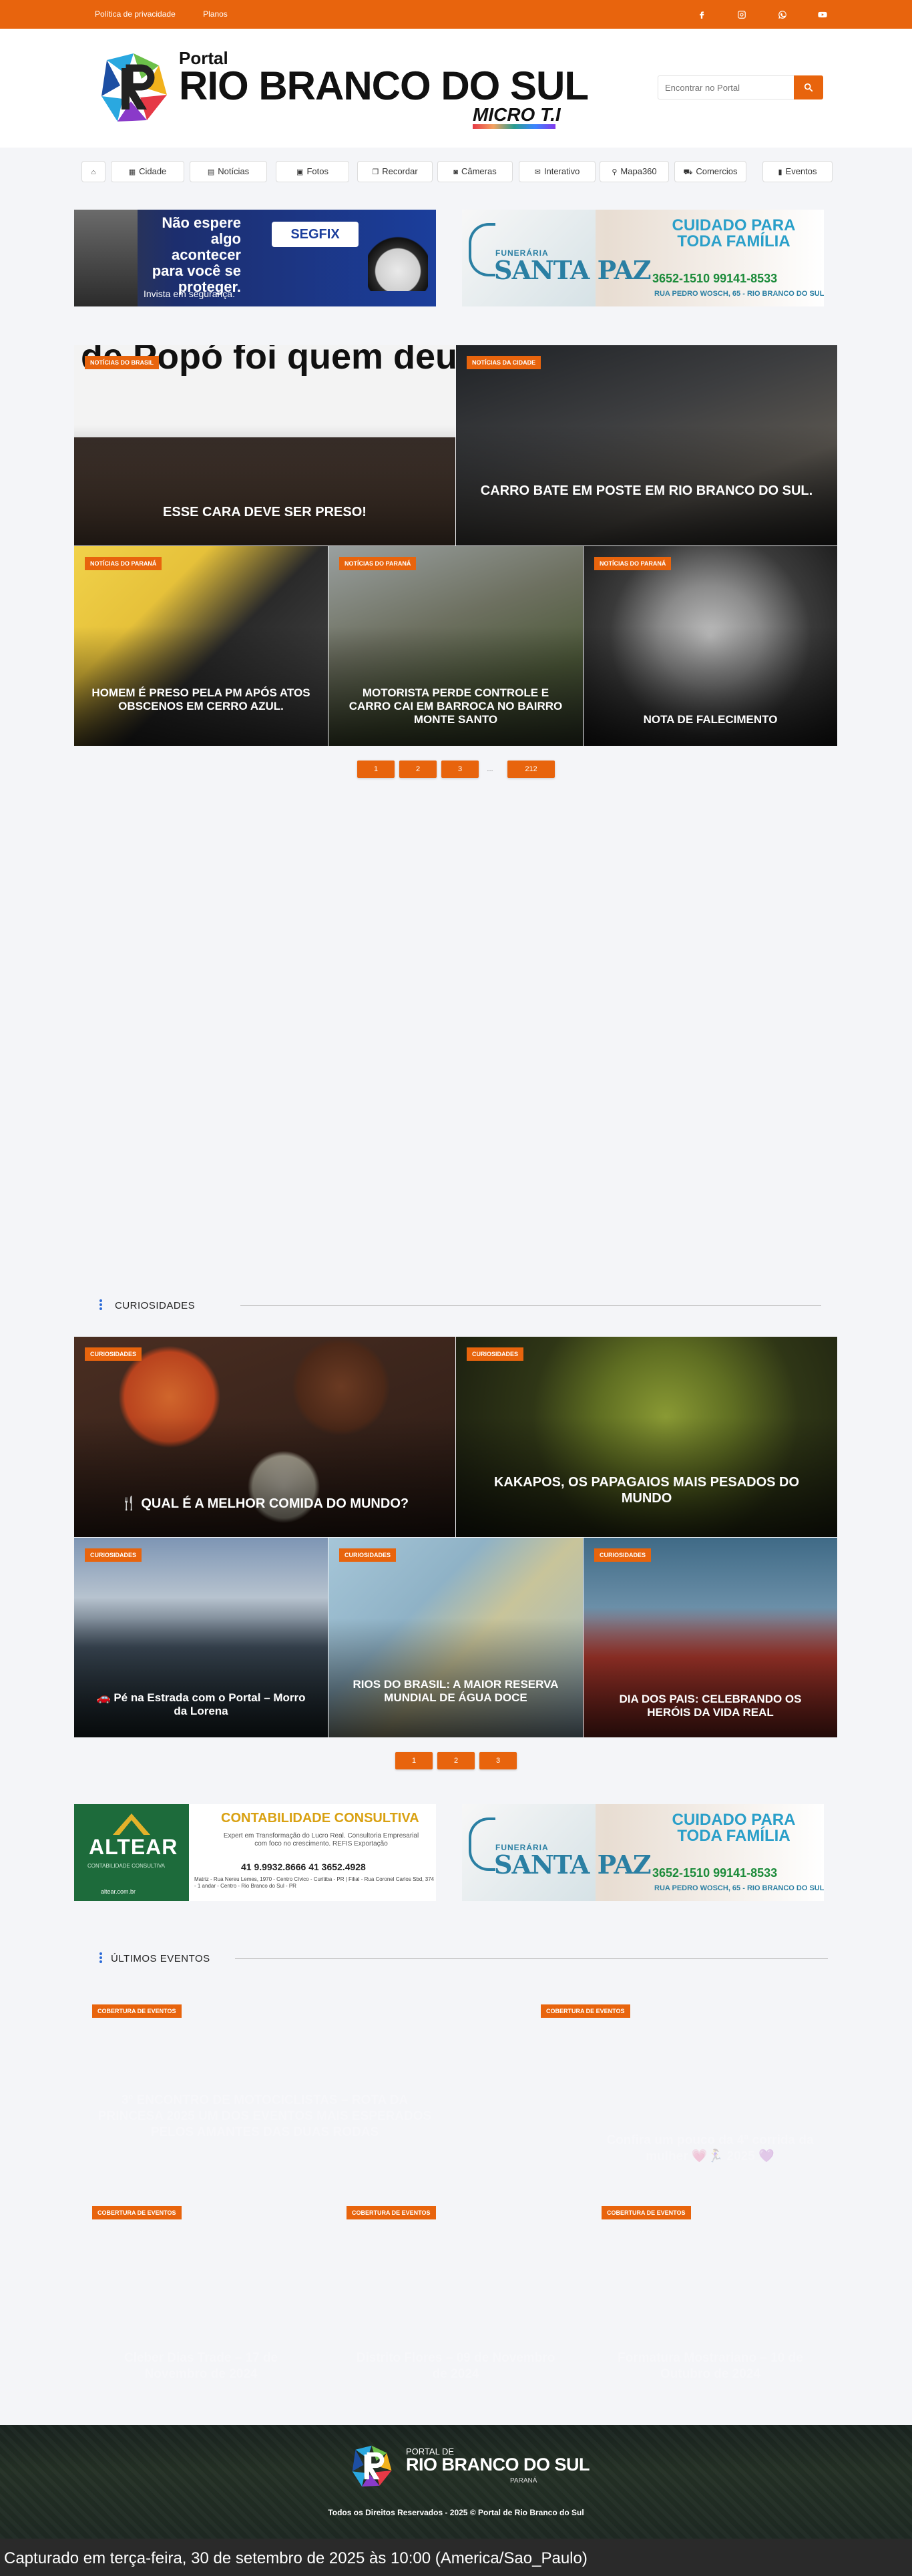 The image size is (912, 2576). What do you see at coordinates (634, 171) in the screenshot?
I see `nav-mapa360: ⚲ Mapa360` at bounding box center [634, 171].